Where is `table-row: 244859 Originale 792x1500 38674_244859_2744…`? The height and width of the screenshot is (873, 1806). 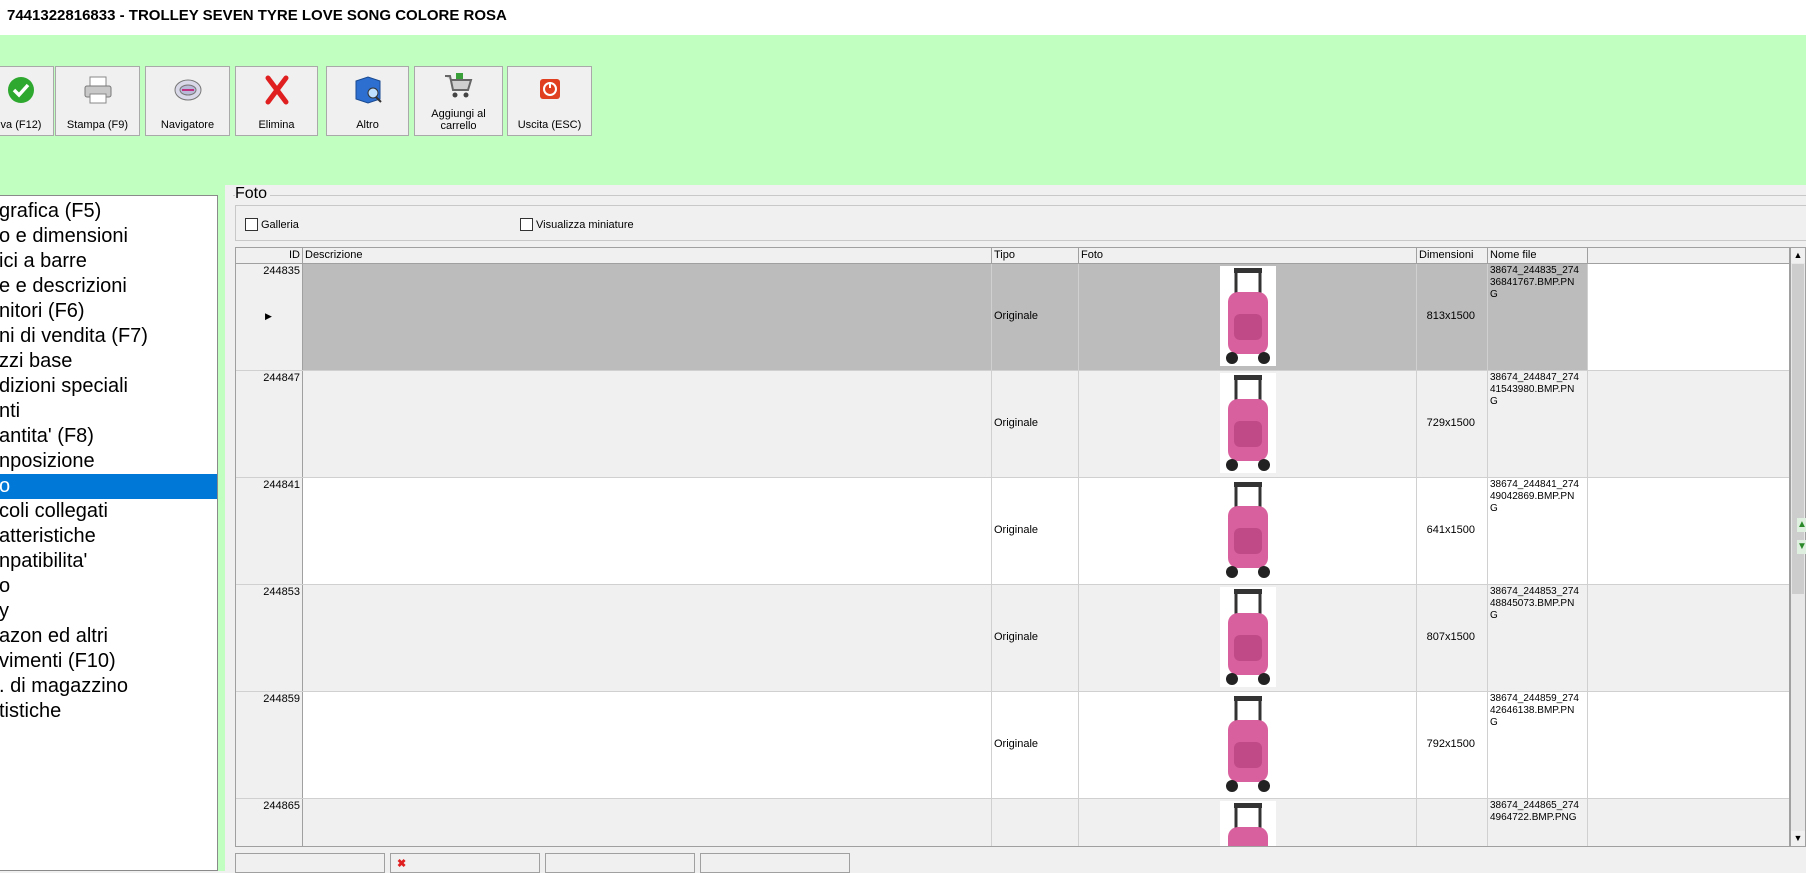 table-row: 244859 Originale 792x1500 38674_244859_2744… is located at coordinates (1012, 745).